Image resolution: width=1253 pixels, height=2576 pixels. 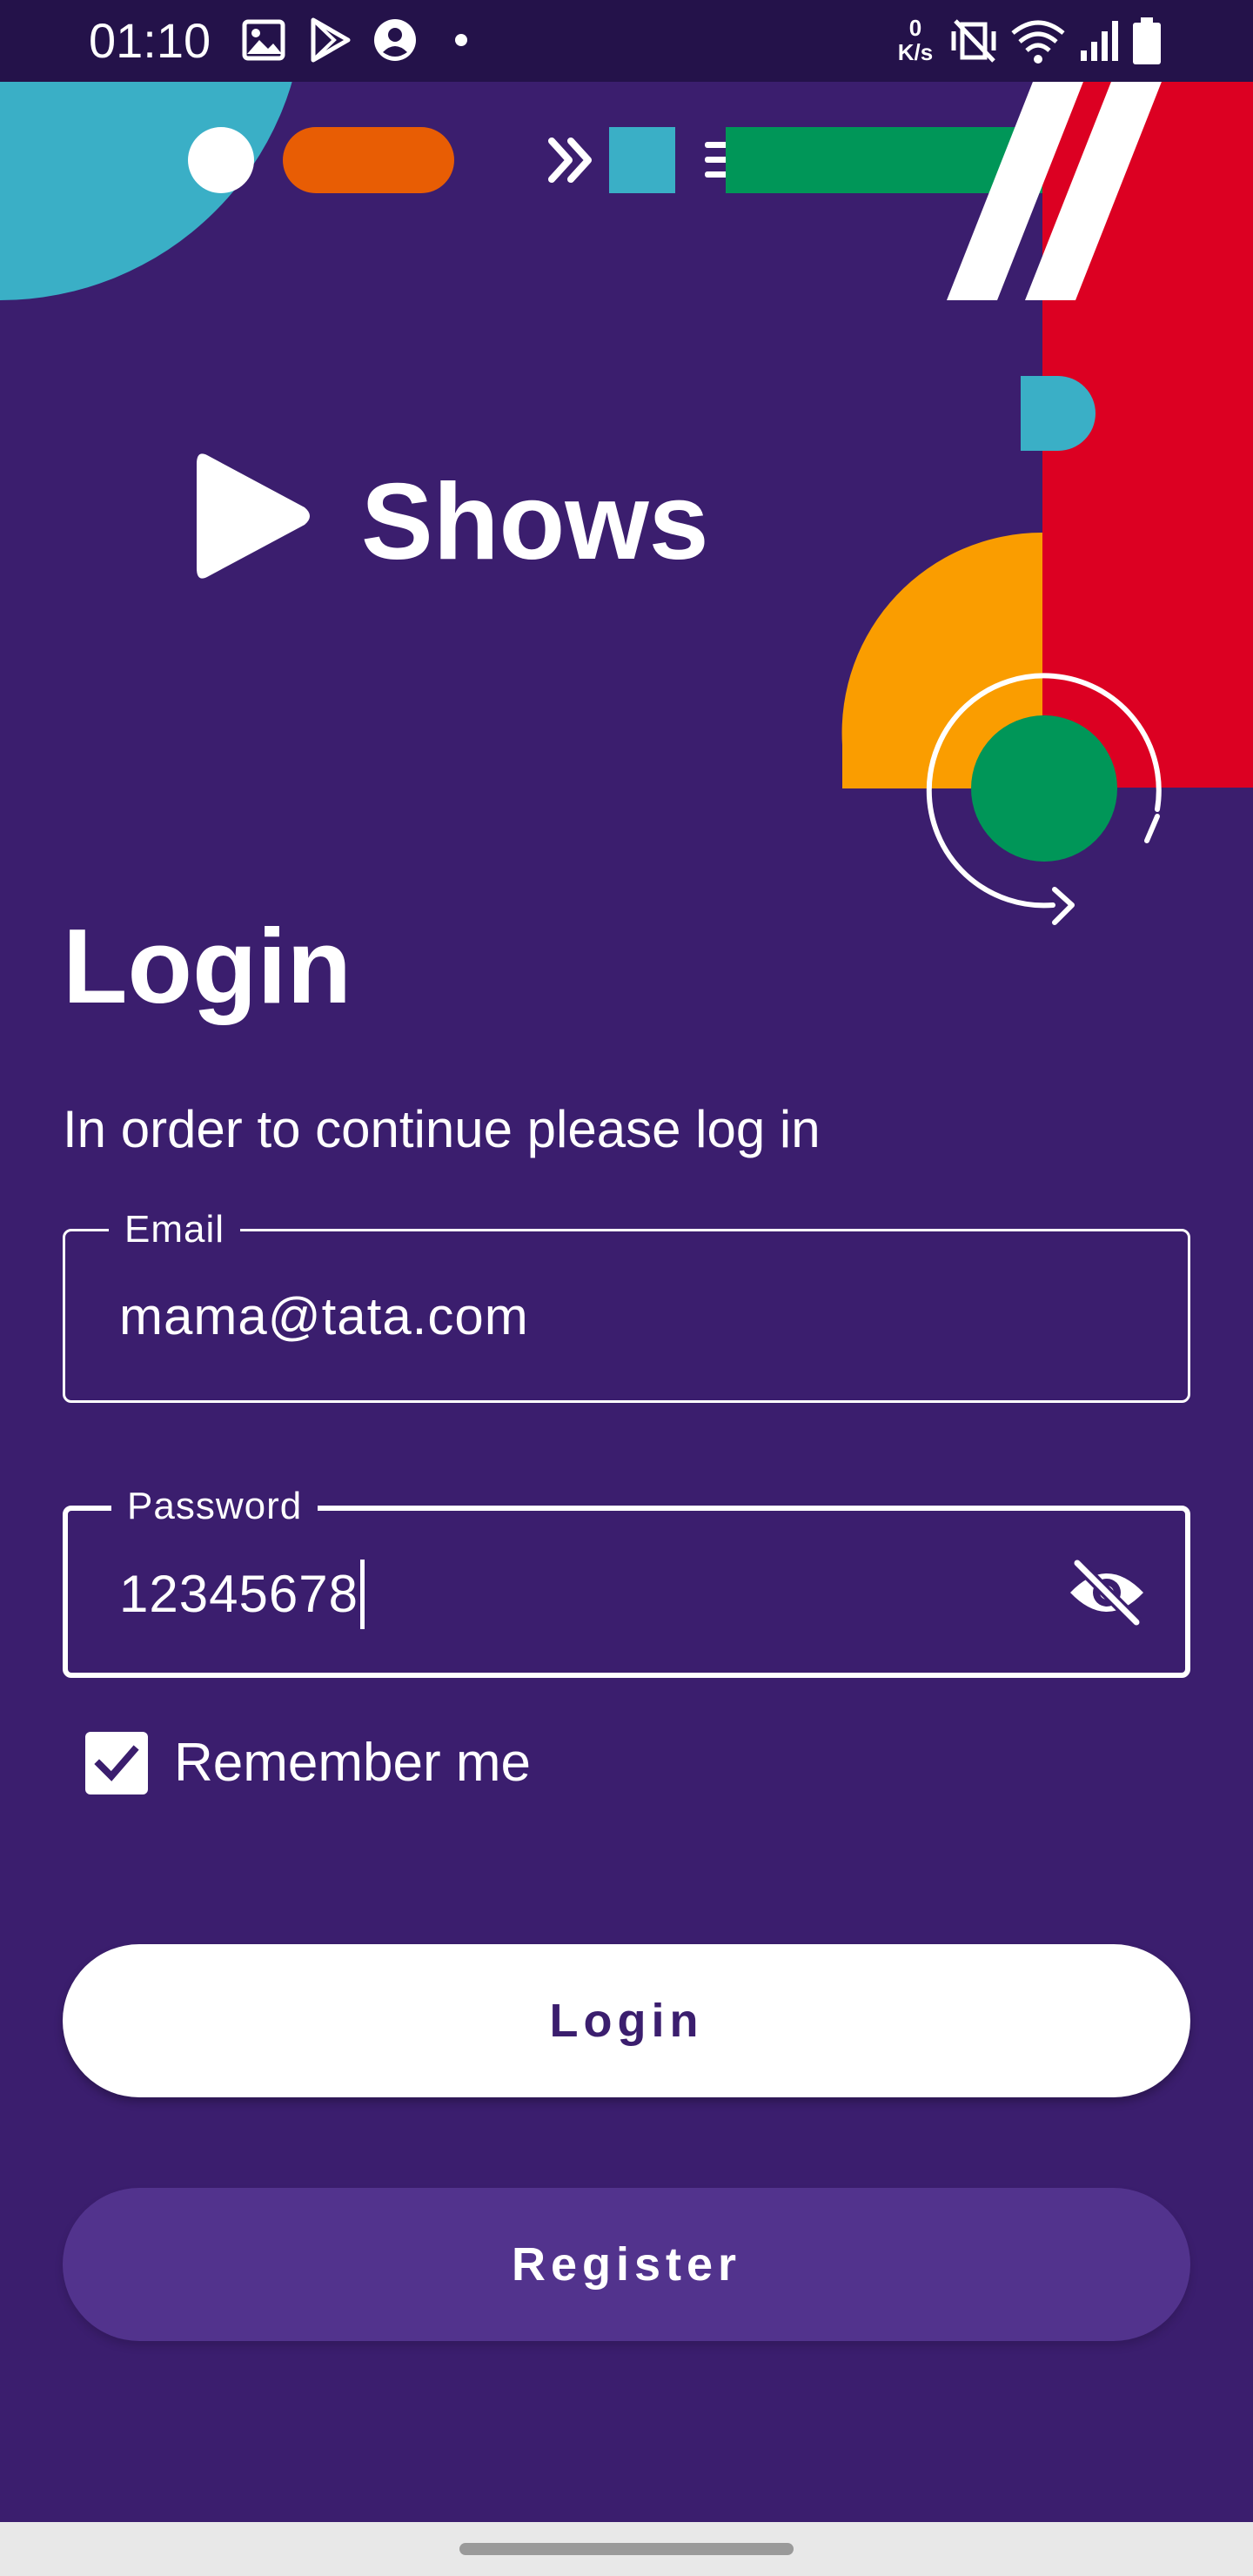 What do you see at coordinates (331, 40) in the screenshot?
I see `play-store-icon` at bounding box center [331, 40].